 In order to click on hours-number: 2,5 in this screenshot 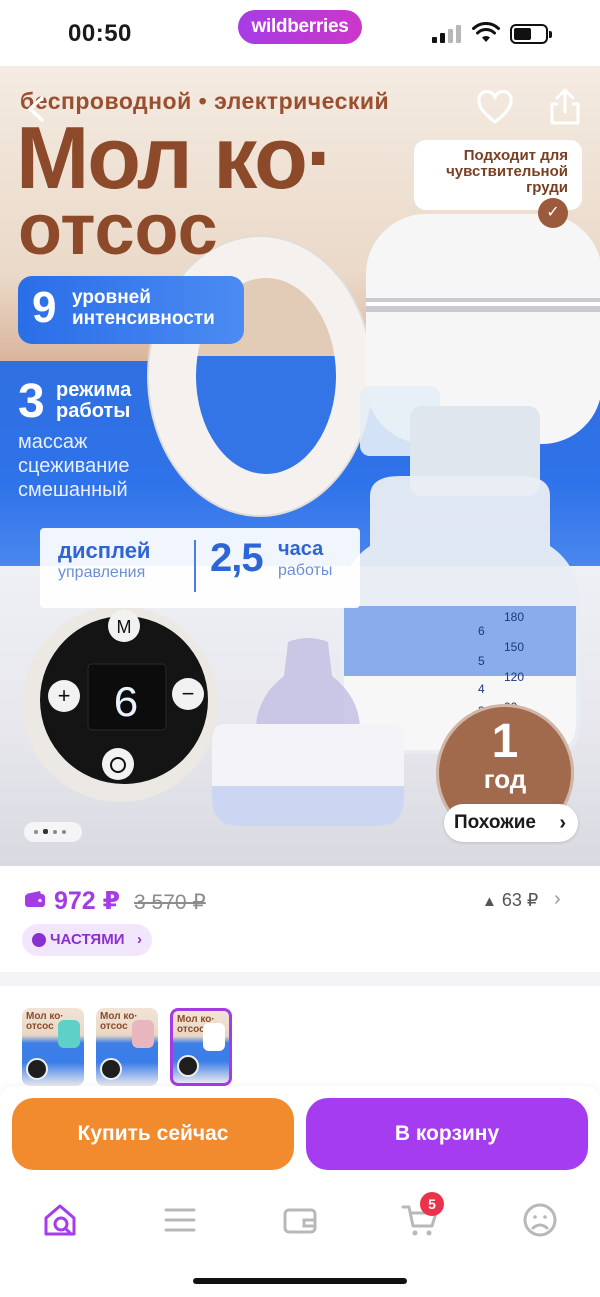, I will do `click(237, 558)`.